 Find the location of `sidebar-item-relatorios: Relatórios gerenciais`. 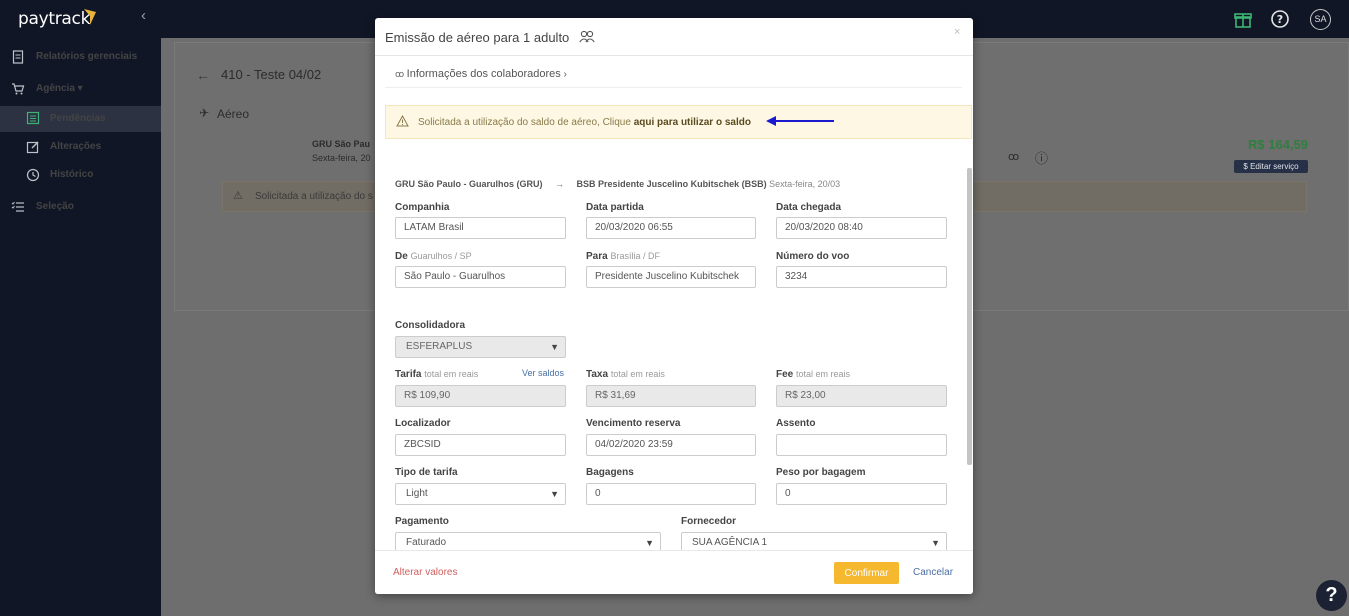

sidebar-item-relatorios: Relatórios gerenciais is located at coordinates (80, 57).